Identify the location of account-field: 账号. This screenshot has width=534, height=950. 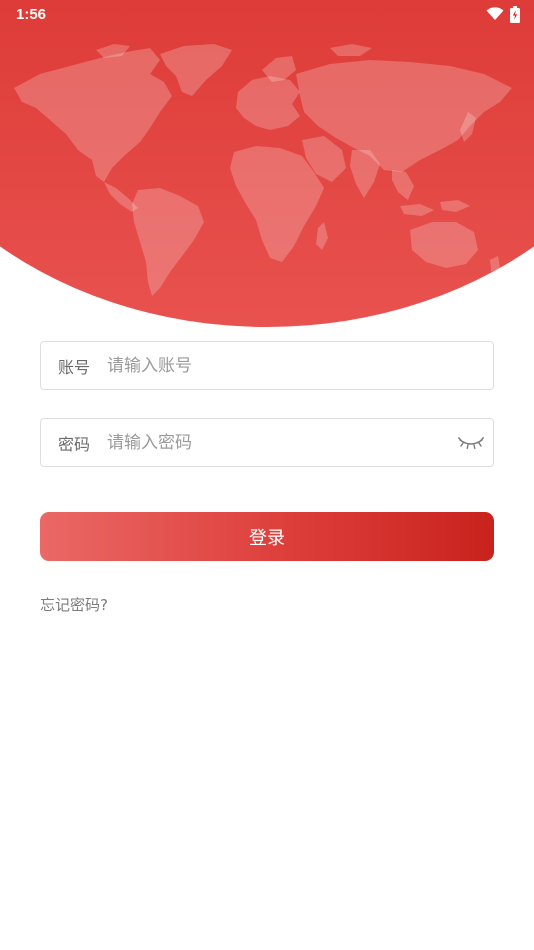
(267, 365).